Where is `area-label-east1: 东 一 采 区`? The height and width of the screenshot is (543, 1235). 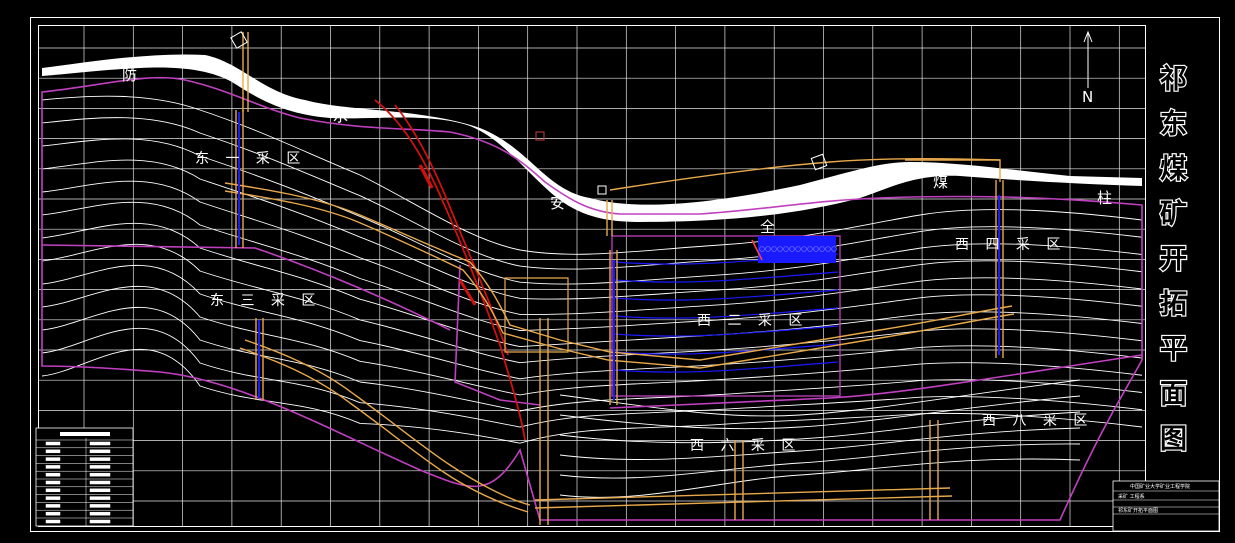
area-label-east1: 东 一 采 区 is located at coordinates (250, 159).